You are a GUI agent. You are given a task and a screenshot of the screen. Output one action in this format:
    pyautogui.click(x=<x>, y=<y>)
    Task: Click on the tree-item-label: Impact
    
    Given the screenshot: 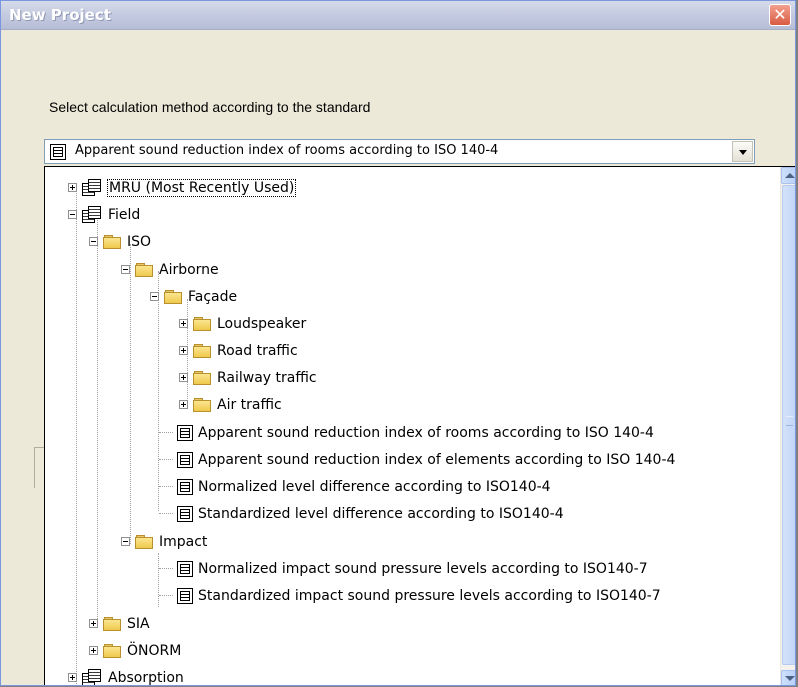 What is the action you would take?
    pyautogui.click(x=183, y=541)
    